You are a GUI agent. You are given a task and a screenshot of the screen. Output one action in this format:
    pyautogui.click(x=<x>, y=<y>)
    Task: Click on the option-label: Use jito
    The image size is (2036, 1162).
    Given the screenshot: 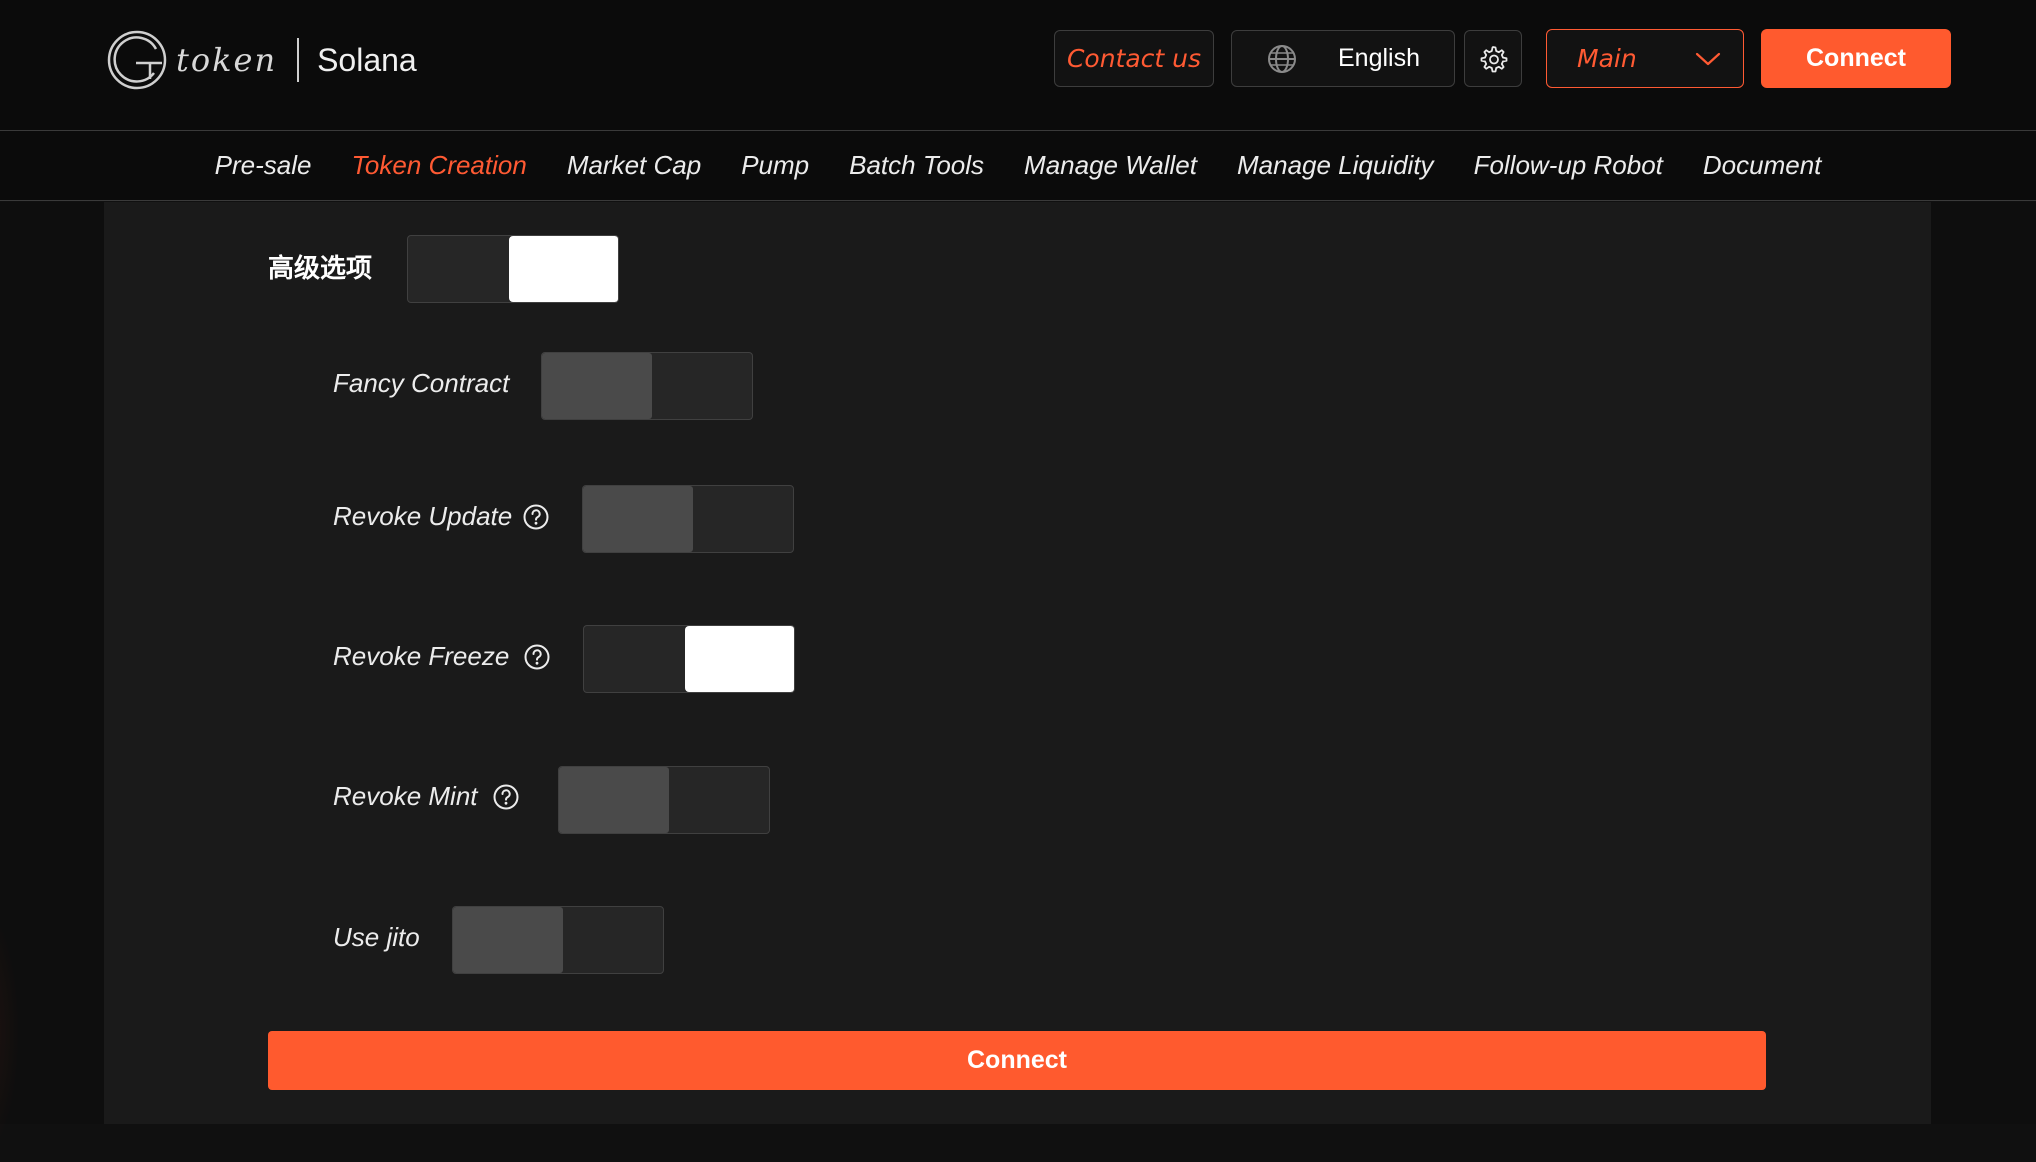 What is the action you would take?
    pyautogui.click(x=376, y=937)
    